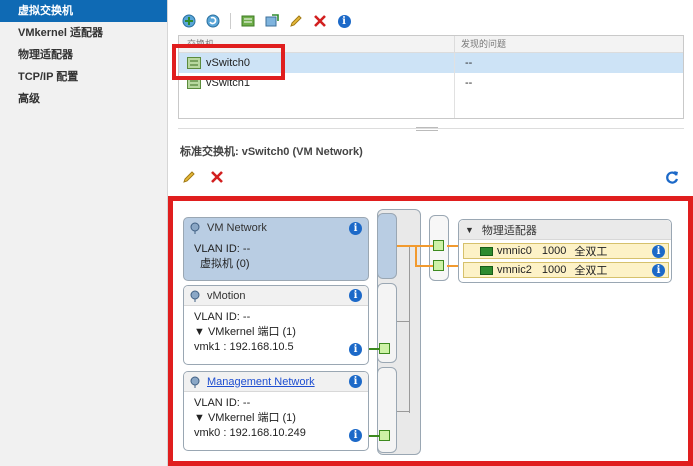  I want to click on column-divider, so click(454, 89).